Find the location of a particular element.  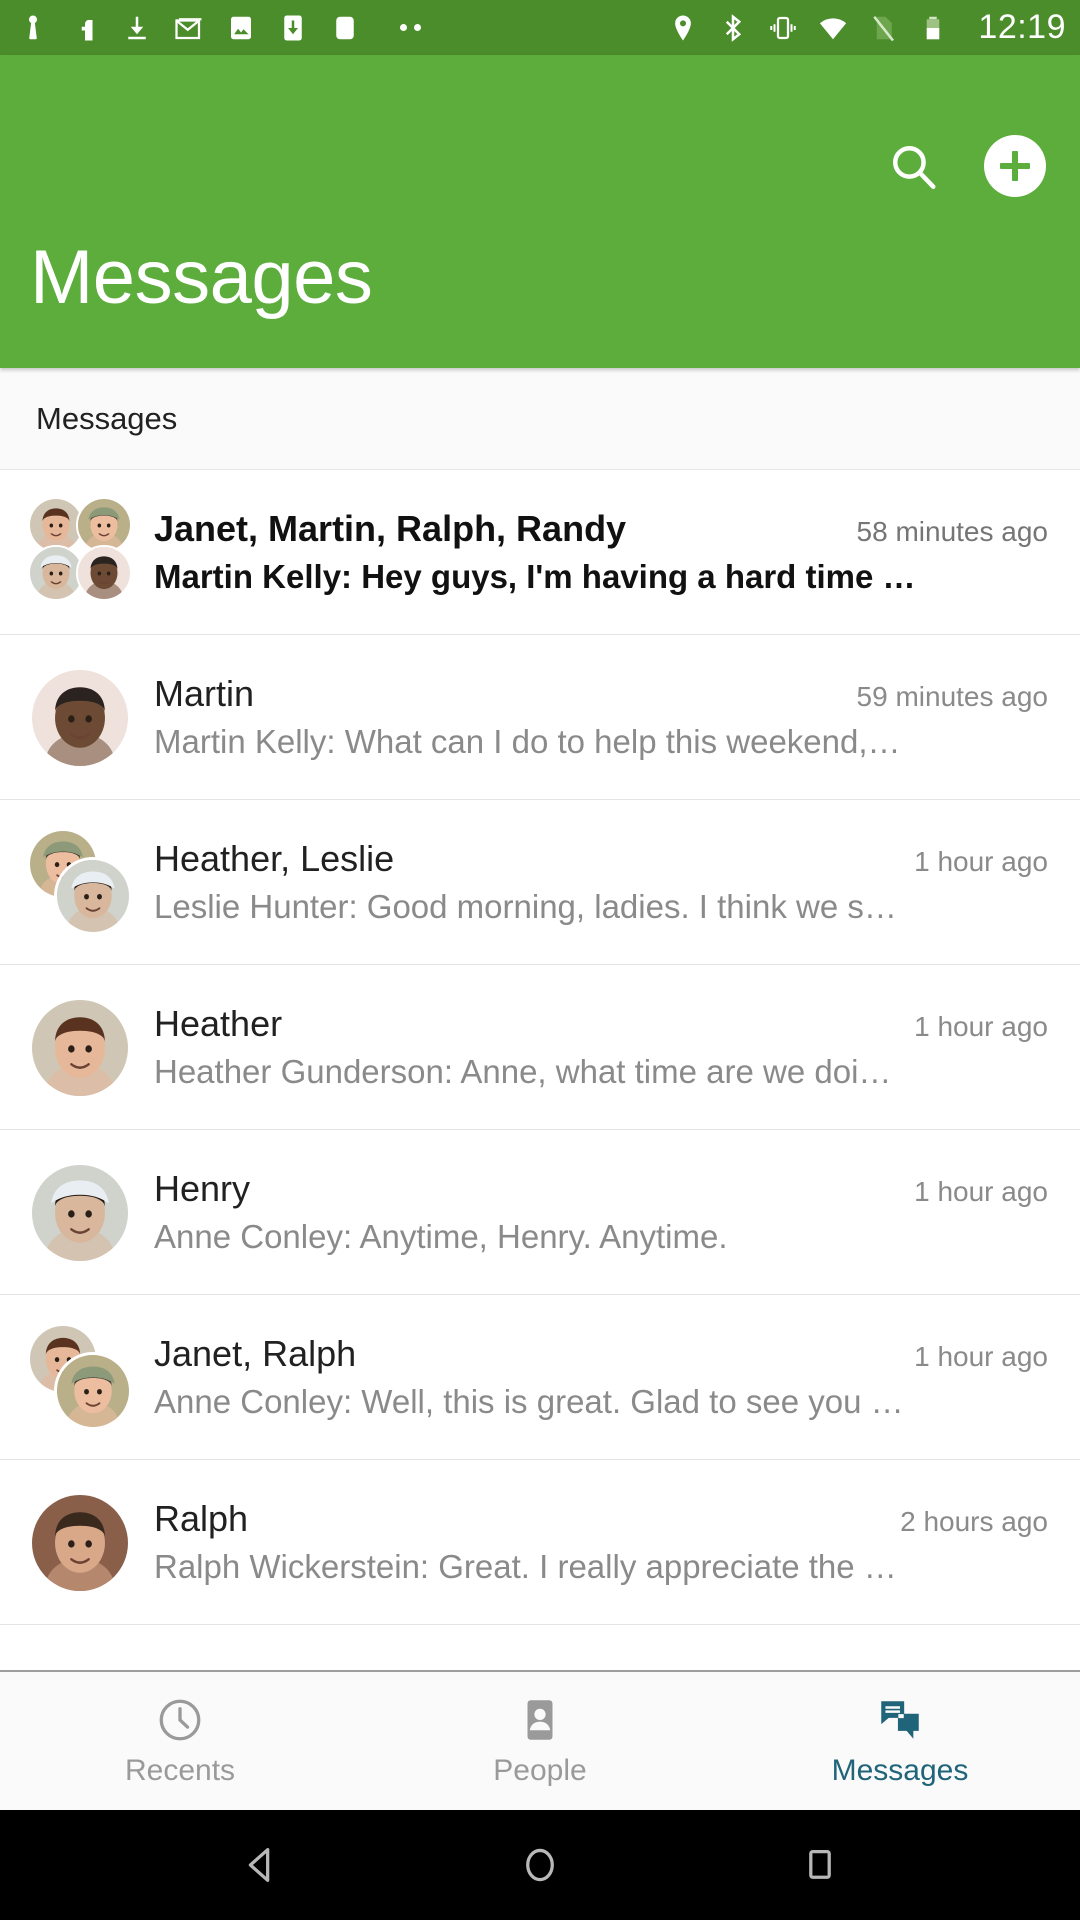

tab-messages-label: Messages is located at coordinates (900, 1770).